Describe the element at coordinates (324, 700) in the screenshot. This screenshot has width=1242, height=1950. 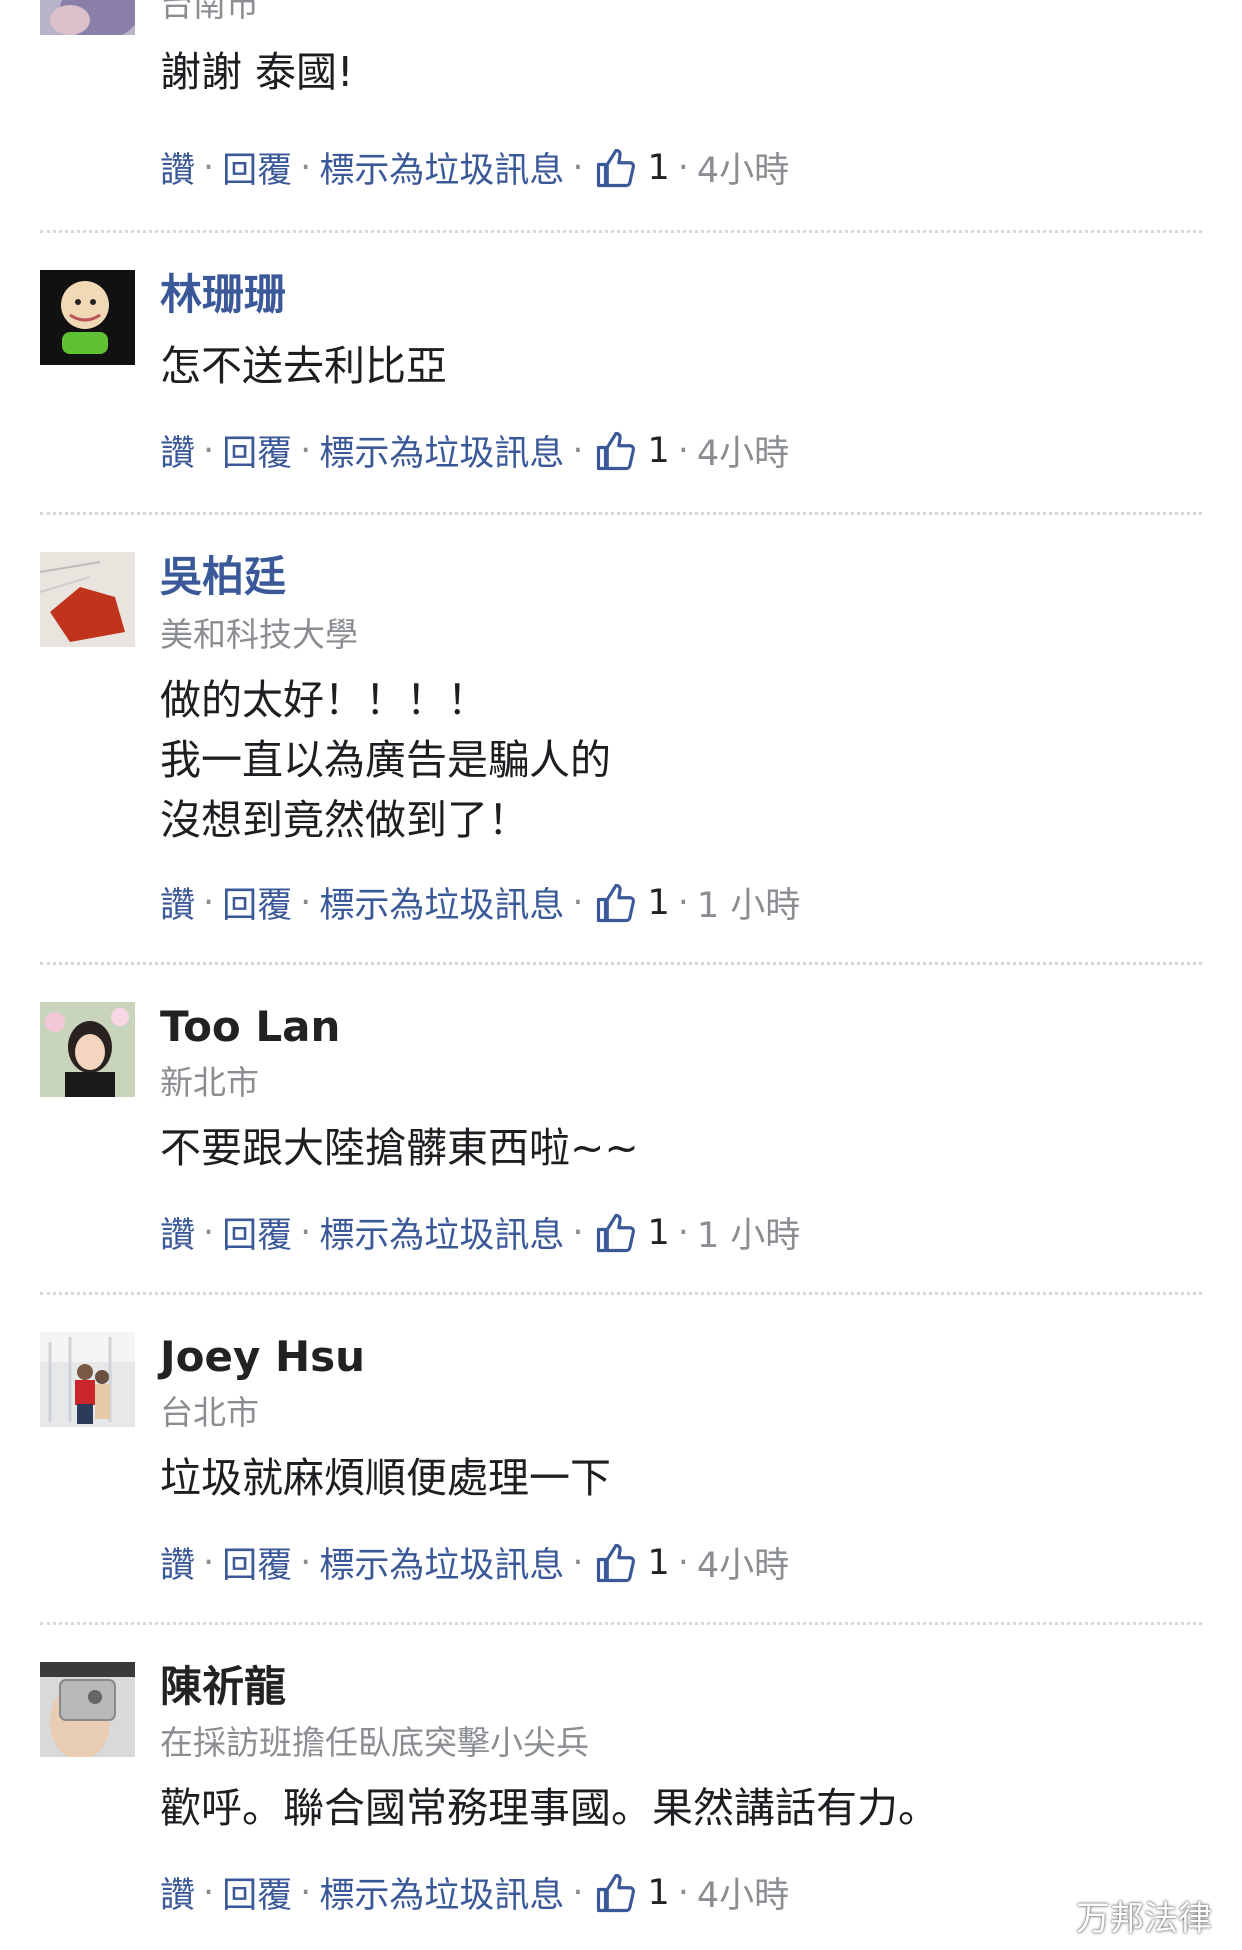
I see `comment-text-line: 做的太好！！！！` at that location.